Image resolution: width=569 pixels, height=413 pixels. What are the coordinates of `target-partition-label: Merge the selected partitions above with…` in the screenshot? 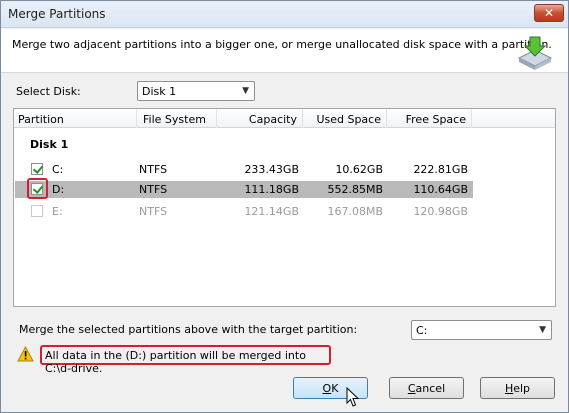 It's located at (188, 329).